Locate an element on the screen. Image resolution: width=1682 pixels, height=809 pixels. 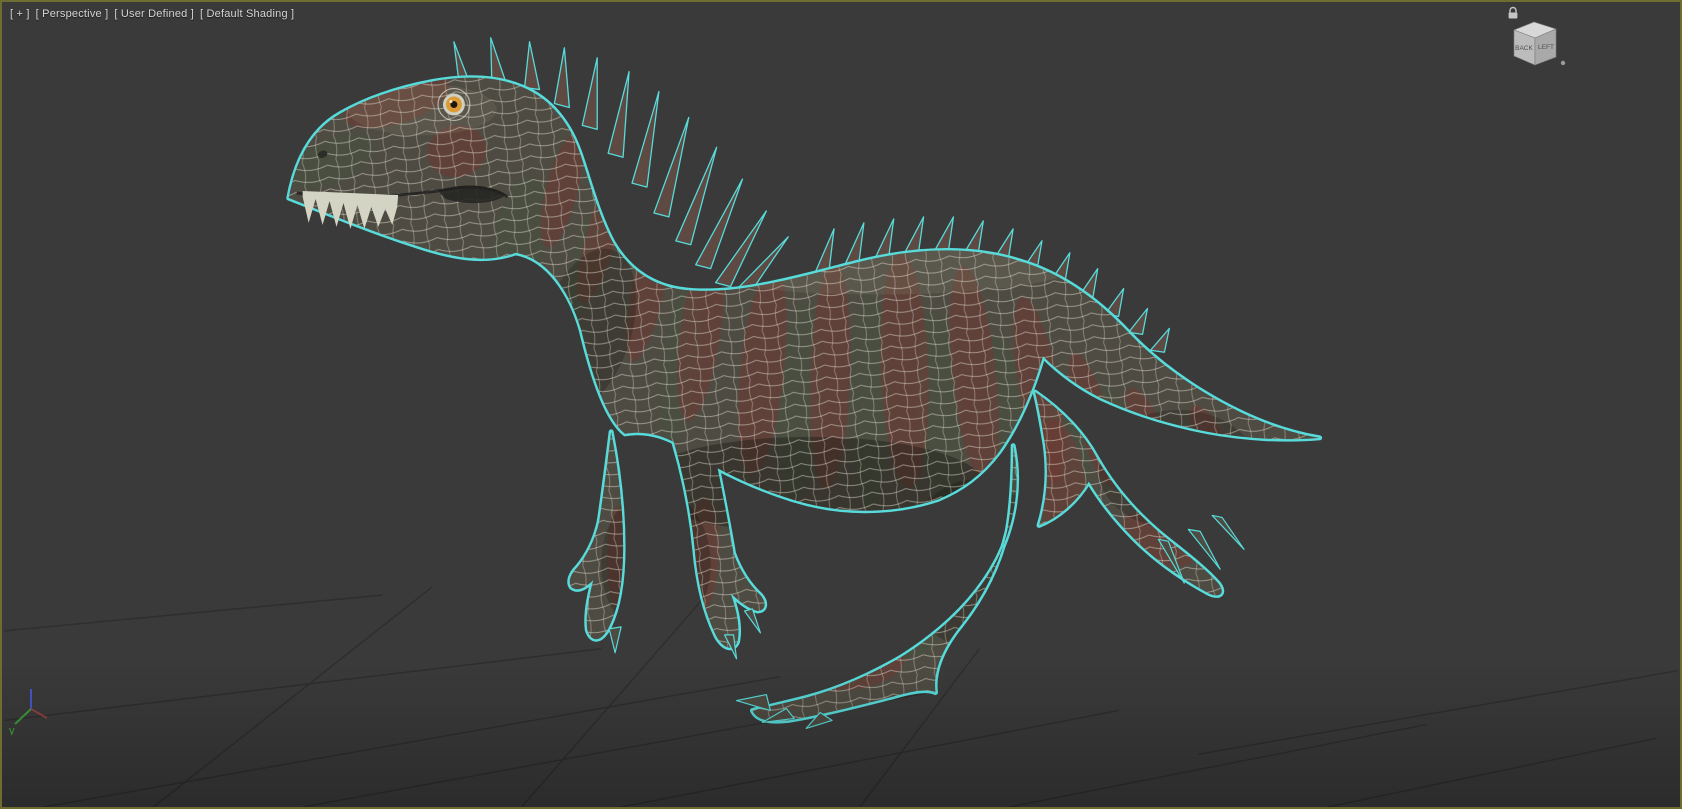
world-axis-gizmo: y is located at coordinates (28, 712).